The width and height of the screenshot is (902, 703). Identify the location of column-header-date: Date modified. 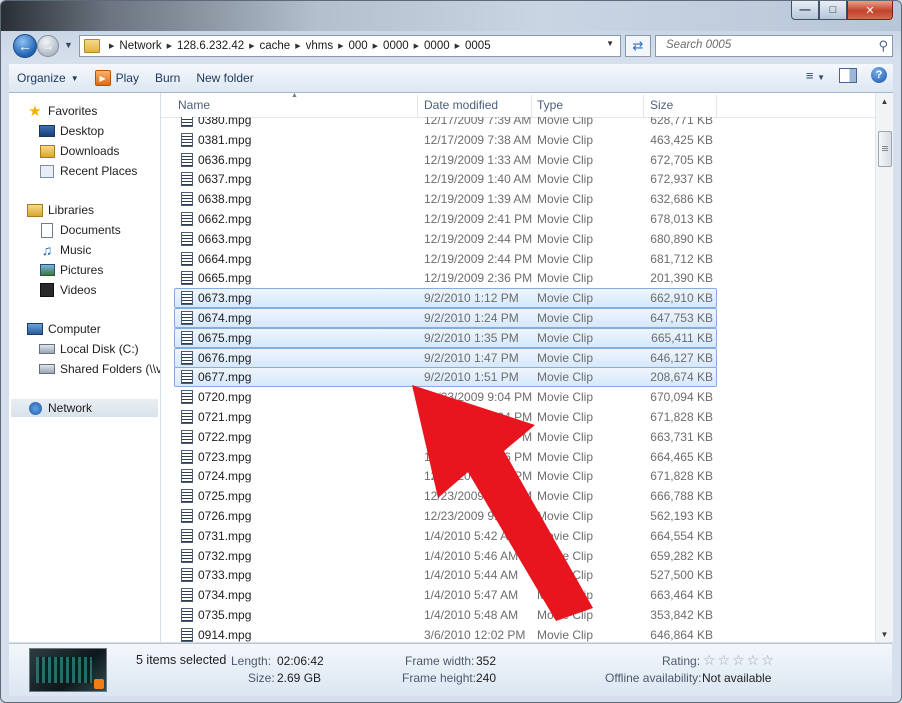
(461, 105).